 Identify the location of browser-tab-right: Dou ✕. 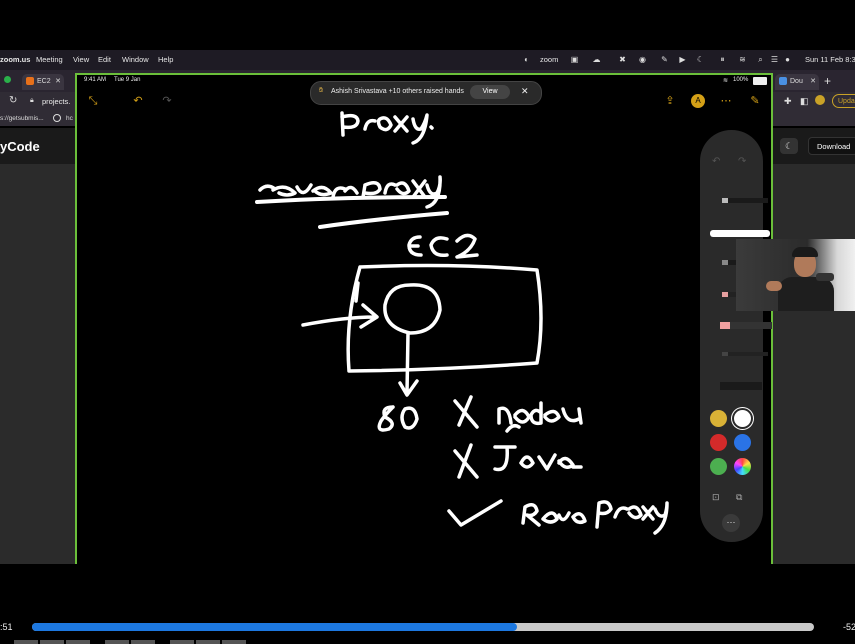
(797, 82).